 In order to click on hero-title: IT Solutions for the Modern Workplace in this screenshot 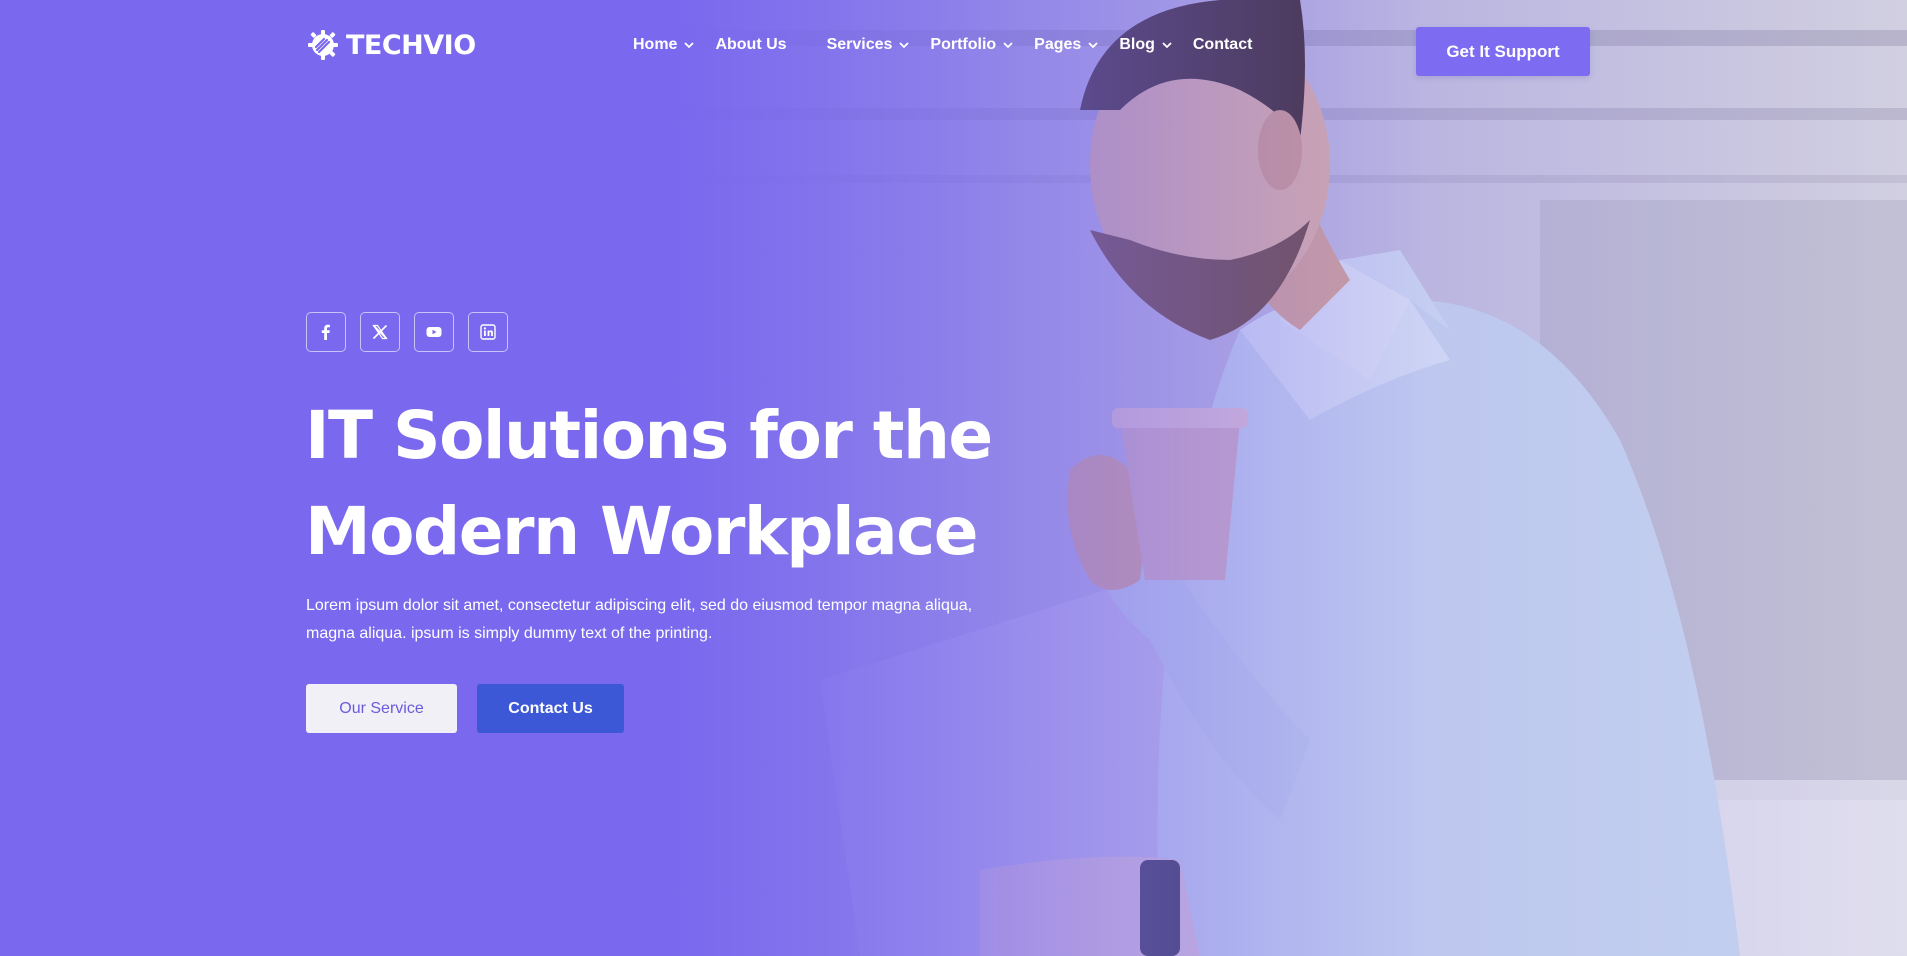, I will do `click(655, 484)`.